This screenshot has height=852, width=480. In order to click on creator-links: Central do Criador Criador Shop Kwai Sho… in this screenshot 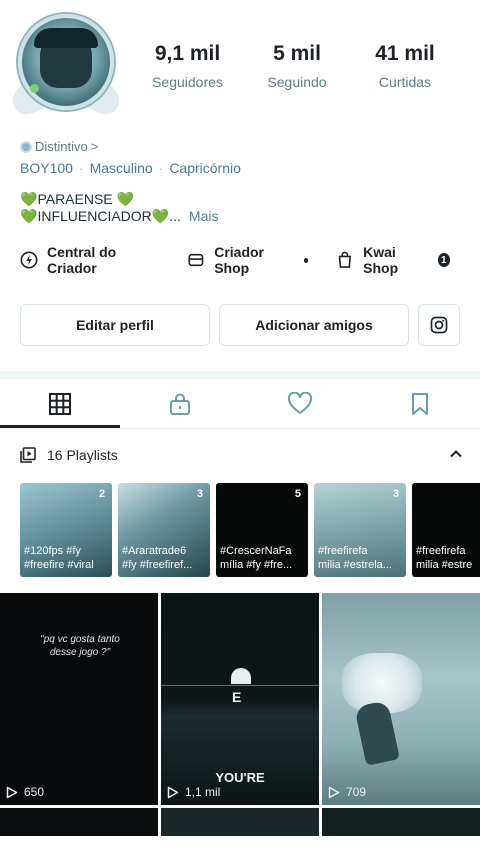, I will do `click(250, 260)`.